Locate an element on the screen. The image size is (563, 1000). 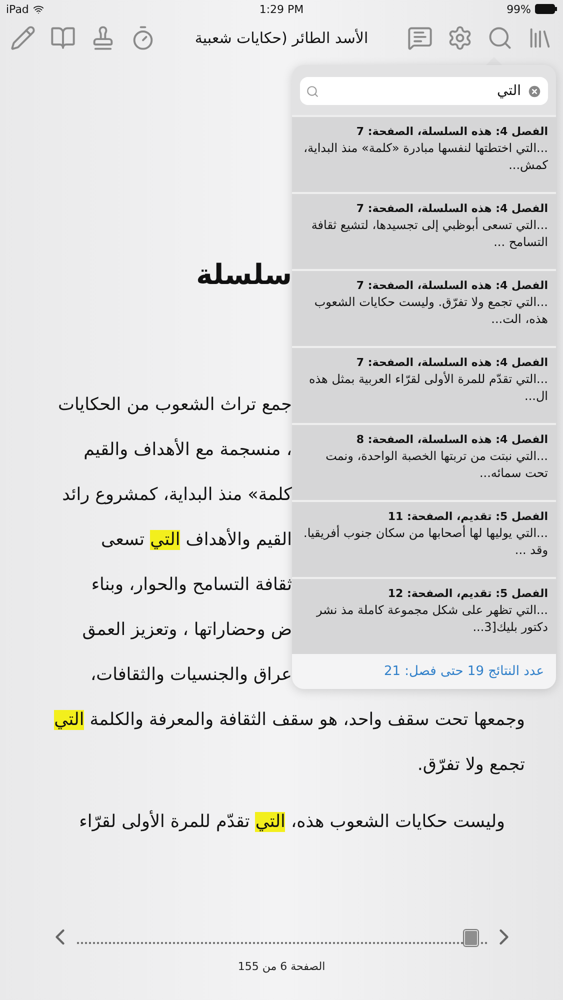
status-time: 1:29 PM is located at coordinates (281, 9).